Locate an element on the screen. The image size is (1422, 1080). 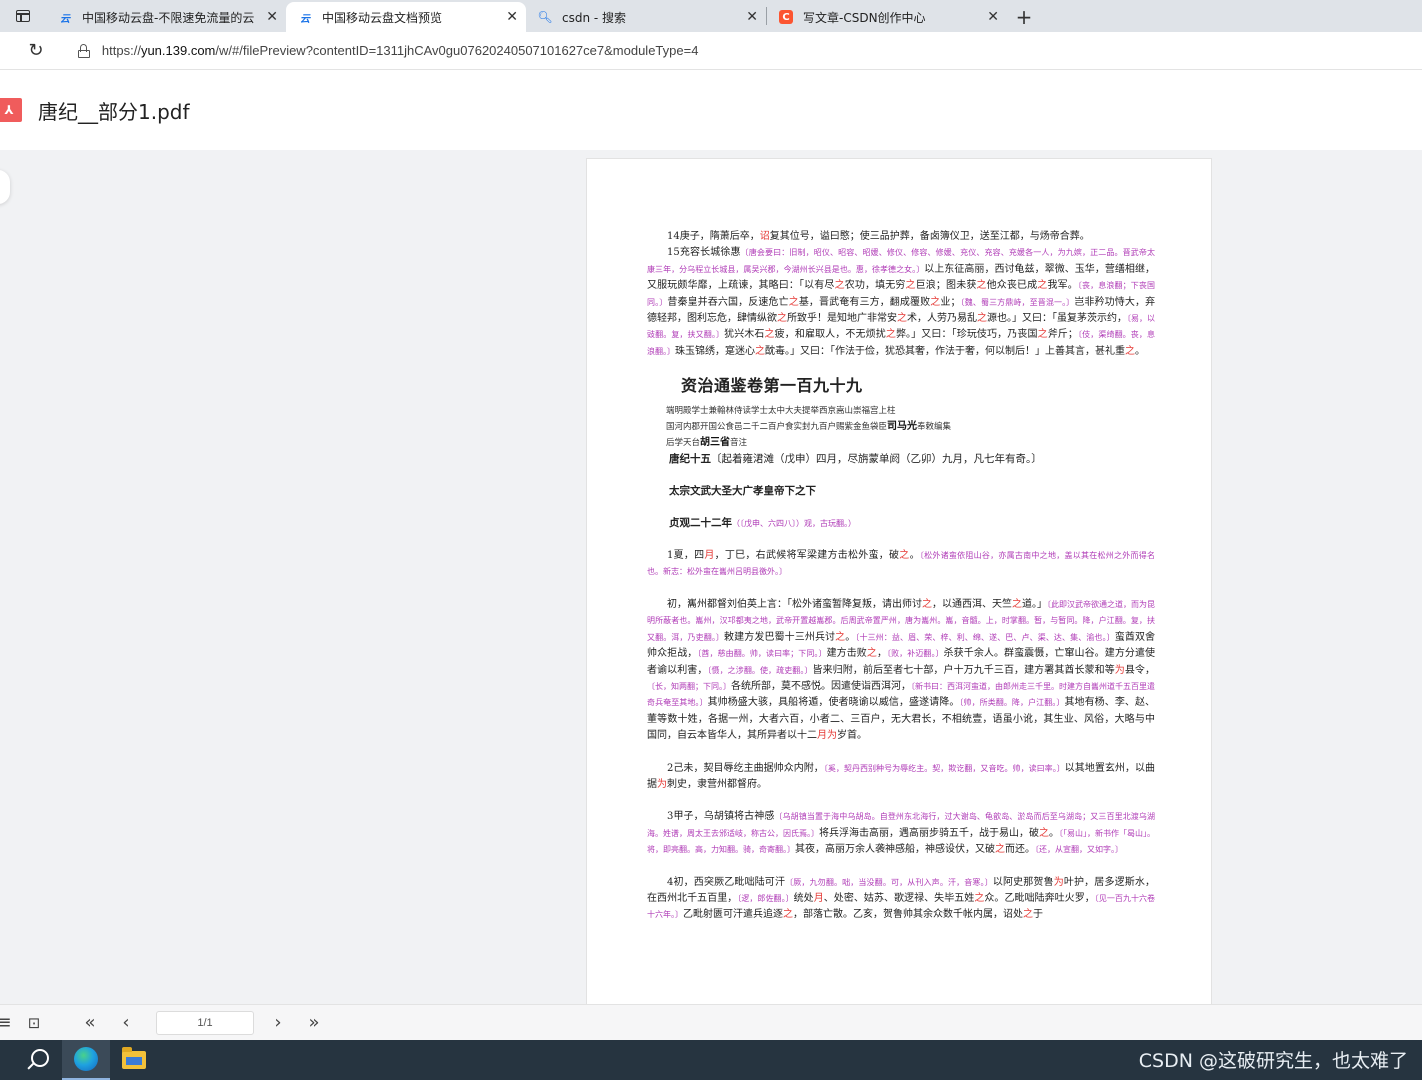
tab-title: csdn - 搜索 is located at coordinates (594, 17).